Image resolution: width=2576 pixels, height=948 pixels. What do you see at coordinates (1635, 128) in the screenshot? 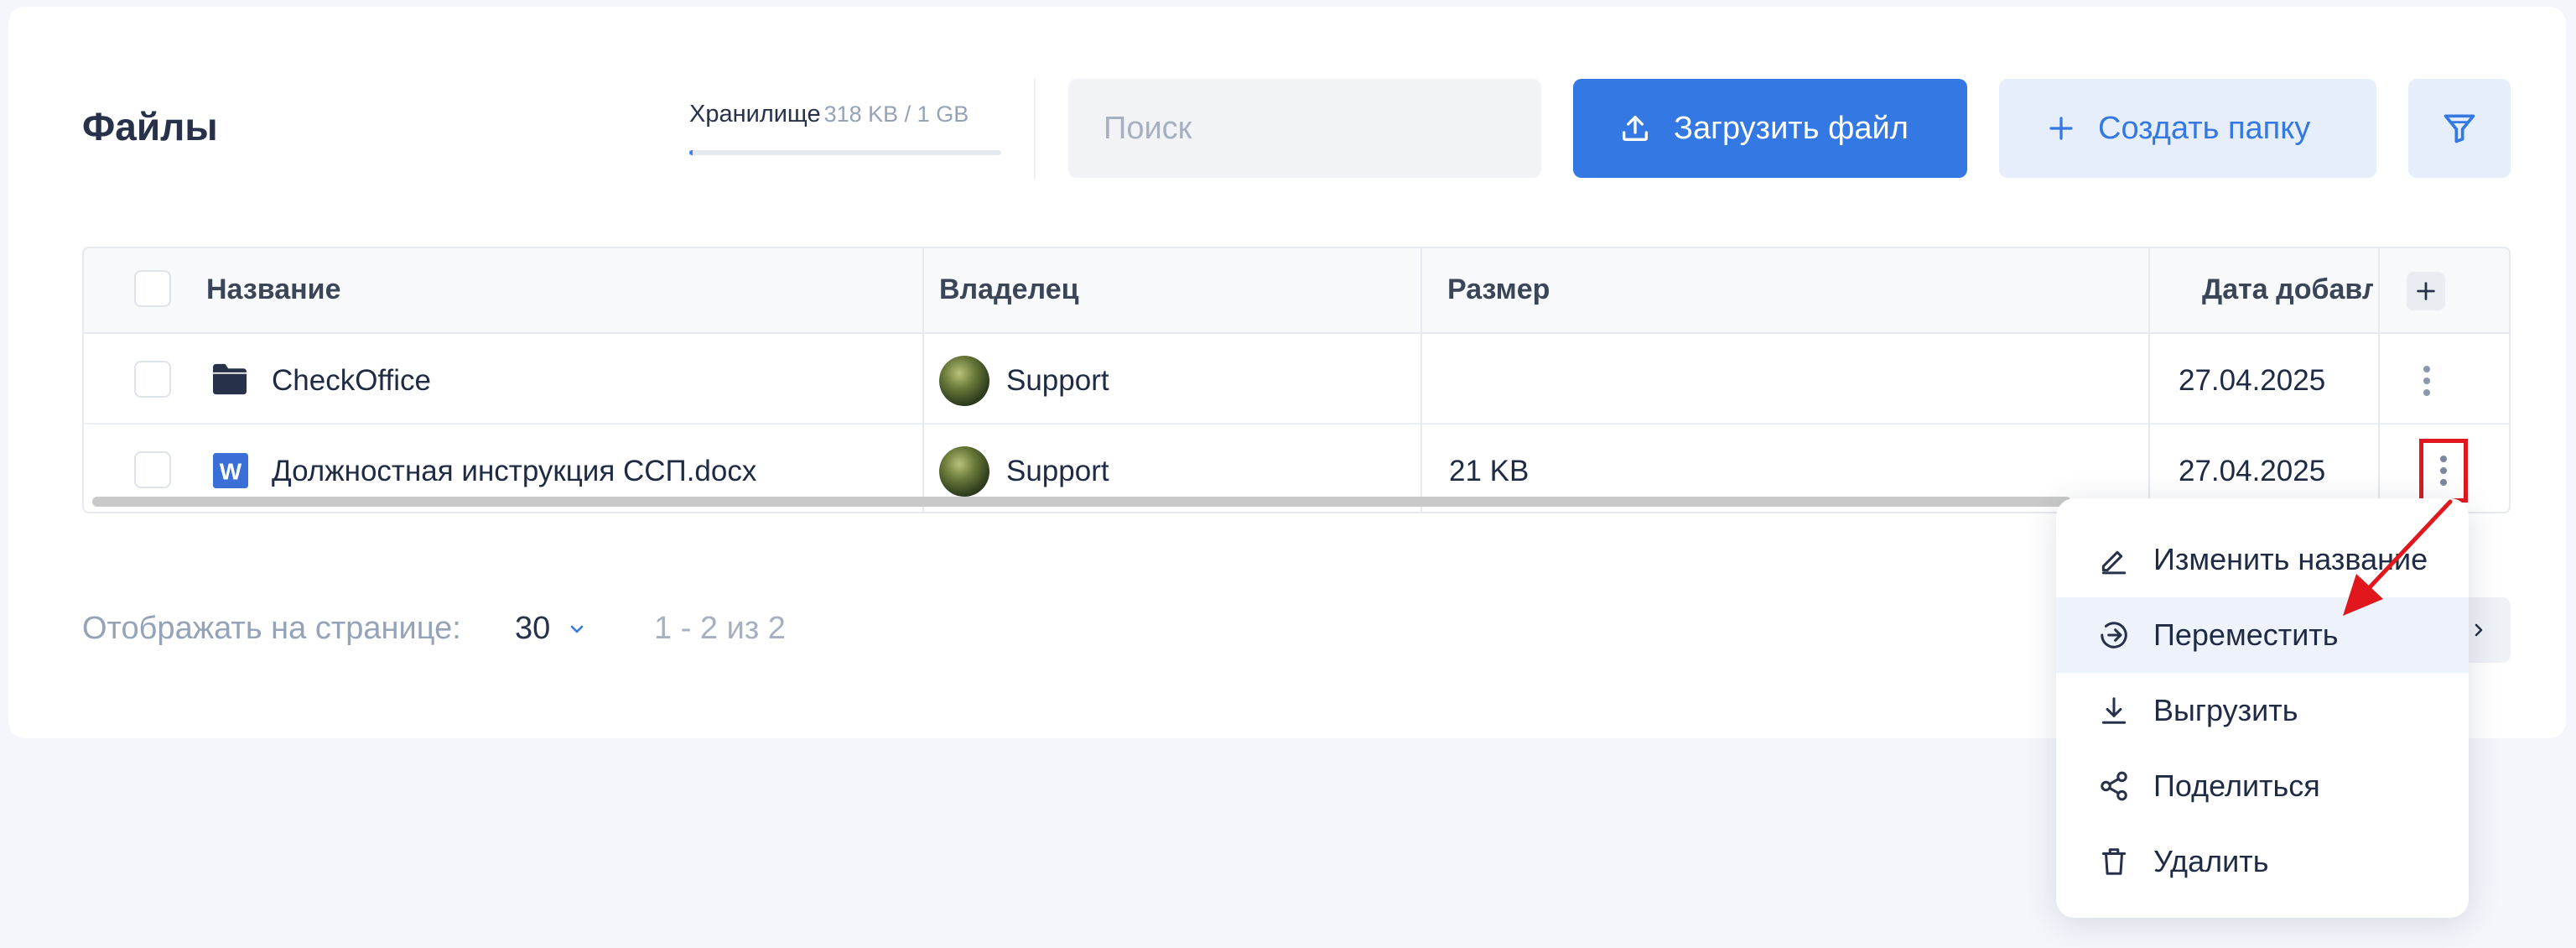
I see `upload-icon` at bounding box center [1635, 128].